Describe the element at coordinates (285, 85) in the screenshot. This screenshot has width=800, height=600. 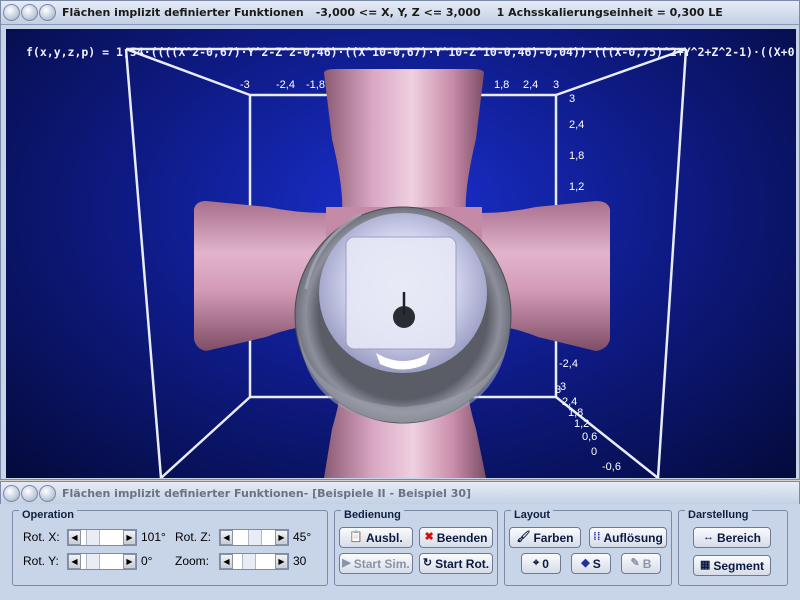
I see `top-tick: -2,4` at that location.